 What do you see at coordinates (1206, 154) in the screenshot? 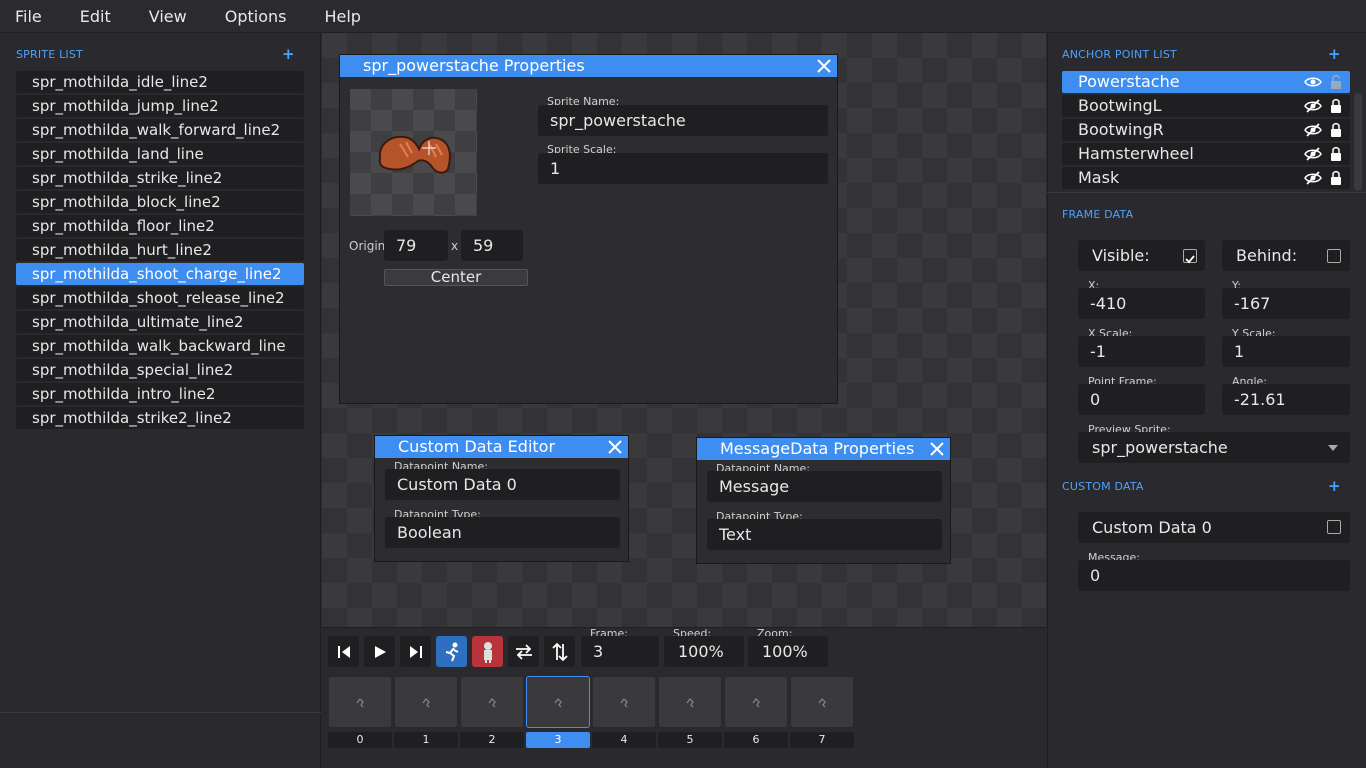
I see `anchor-list-item: Hamsterwheel` at bounding box center [1206, 154].